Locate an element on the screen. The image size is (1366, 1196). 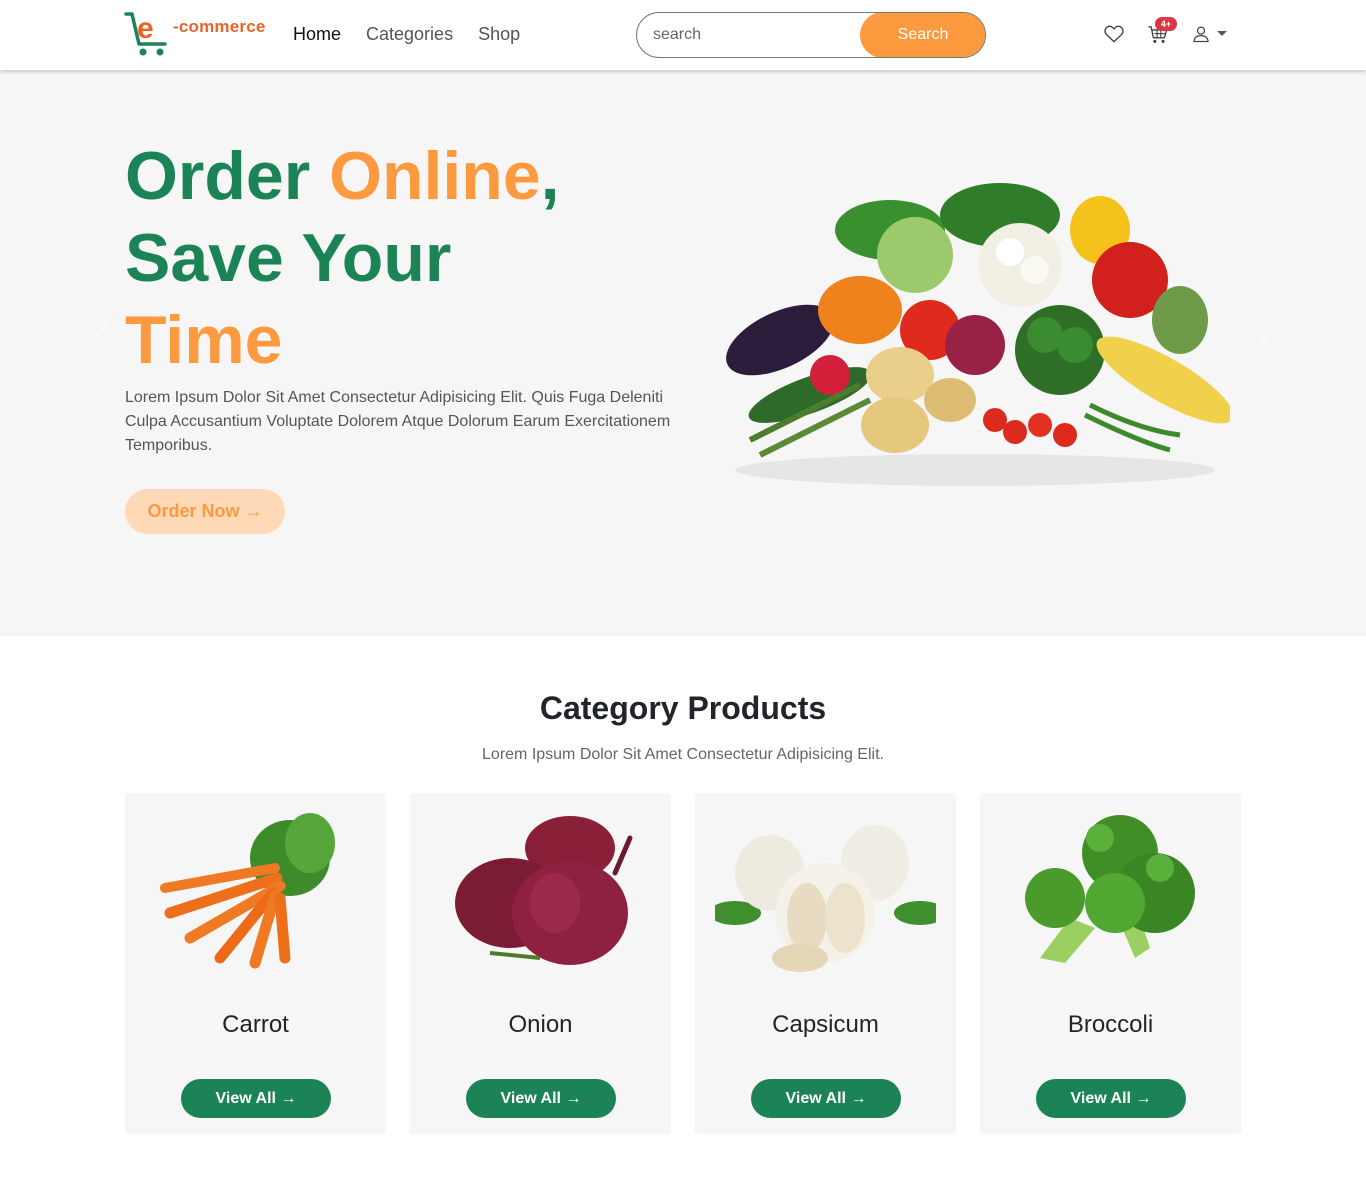
category-title: Category Products is located at coordinates (683, 708).